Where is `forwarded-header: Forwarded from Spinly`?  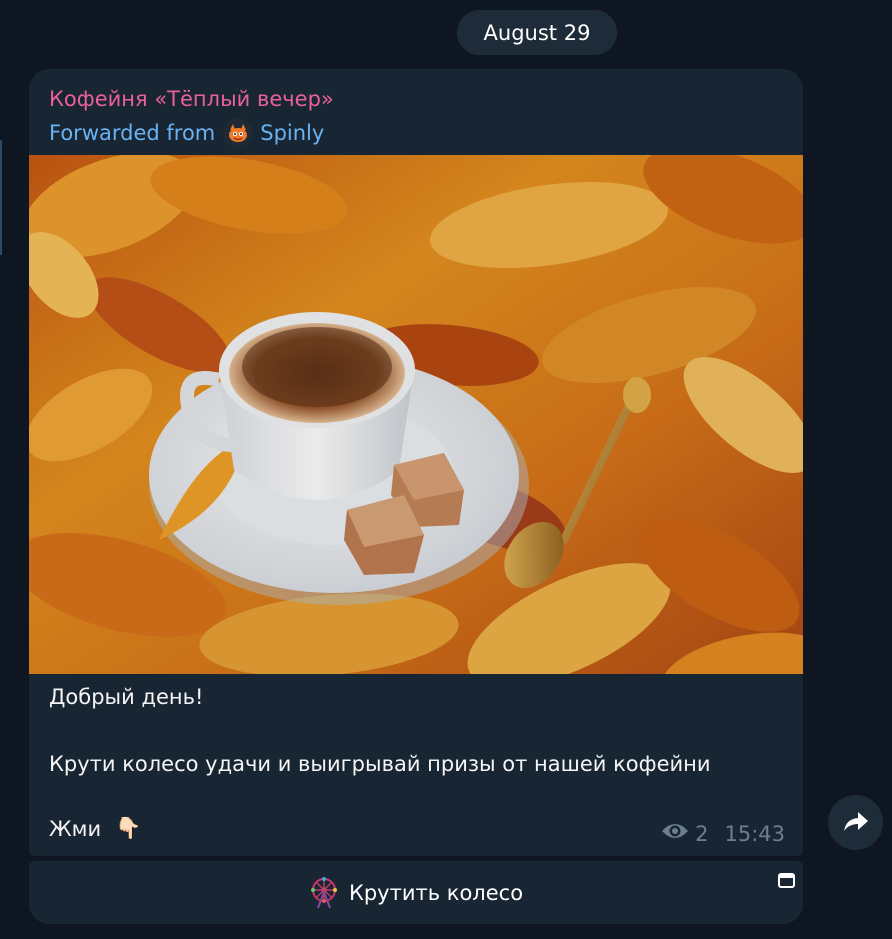 forwarded-header: Forwarded from Spinly is located at coordinates (186, 133).